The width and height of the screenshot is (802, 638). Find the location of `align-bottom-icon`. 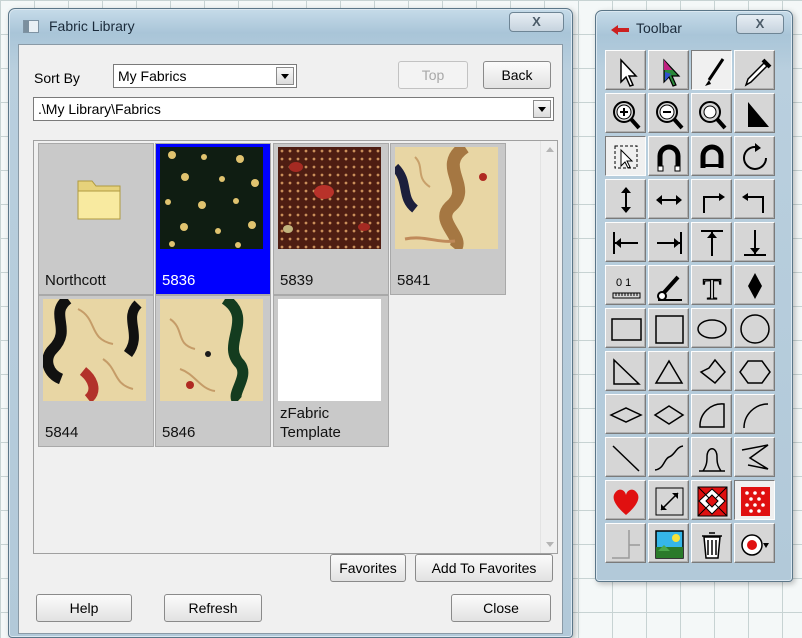

align-bottom-icon is located at coordinates (755, 243).